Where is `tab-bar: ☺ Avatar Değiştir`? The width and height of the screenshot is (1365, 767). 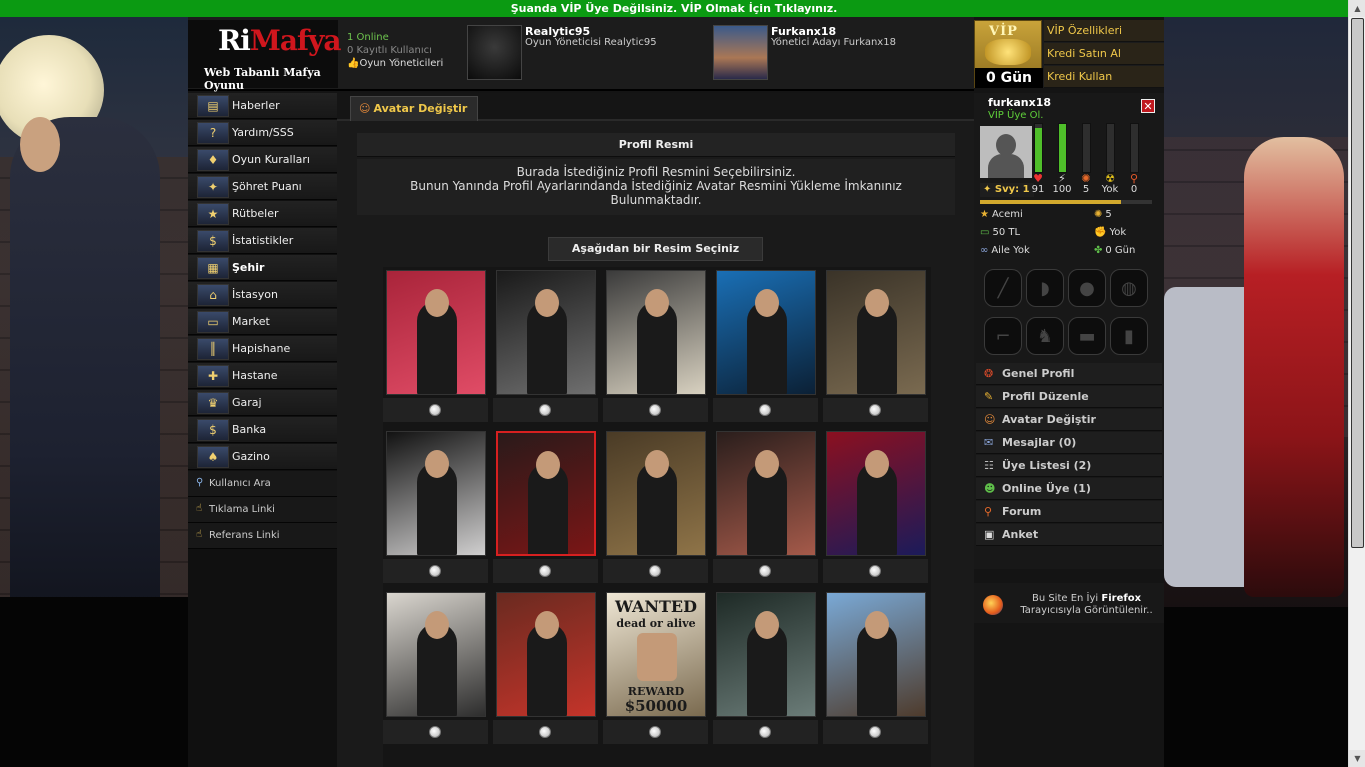
tab-bar: ☺ Avatar Değiştir is located at coordinates (655, 107).